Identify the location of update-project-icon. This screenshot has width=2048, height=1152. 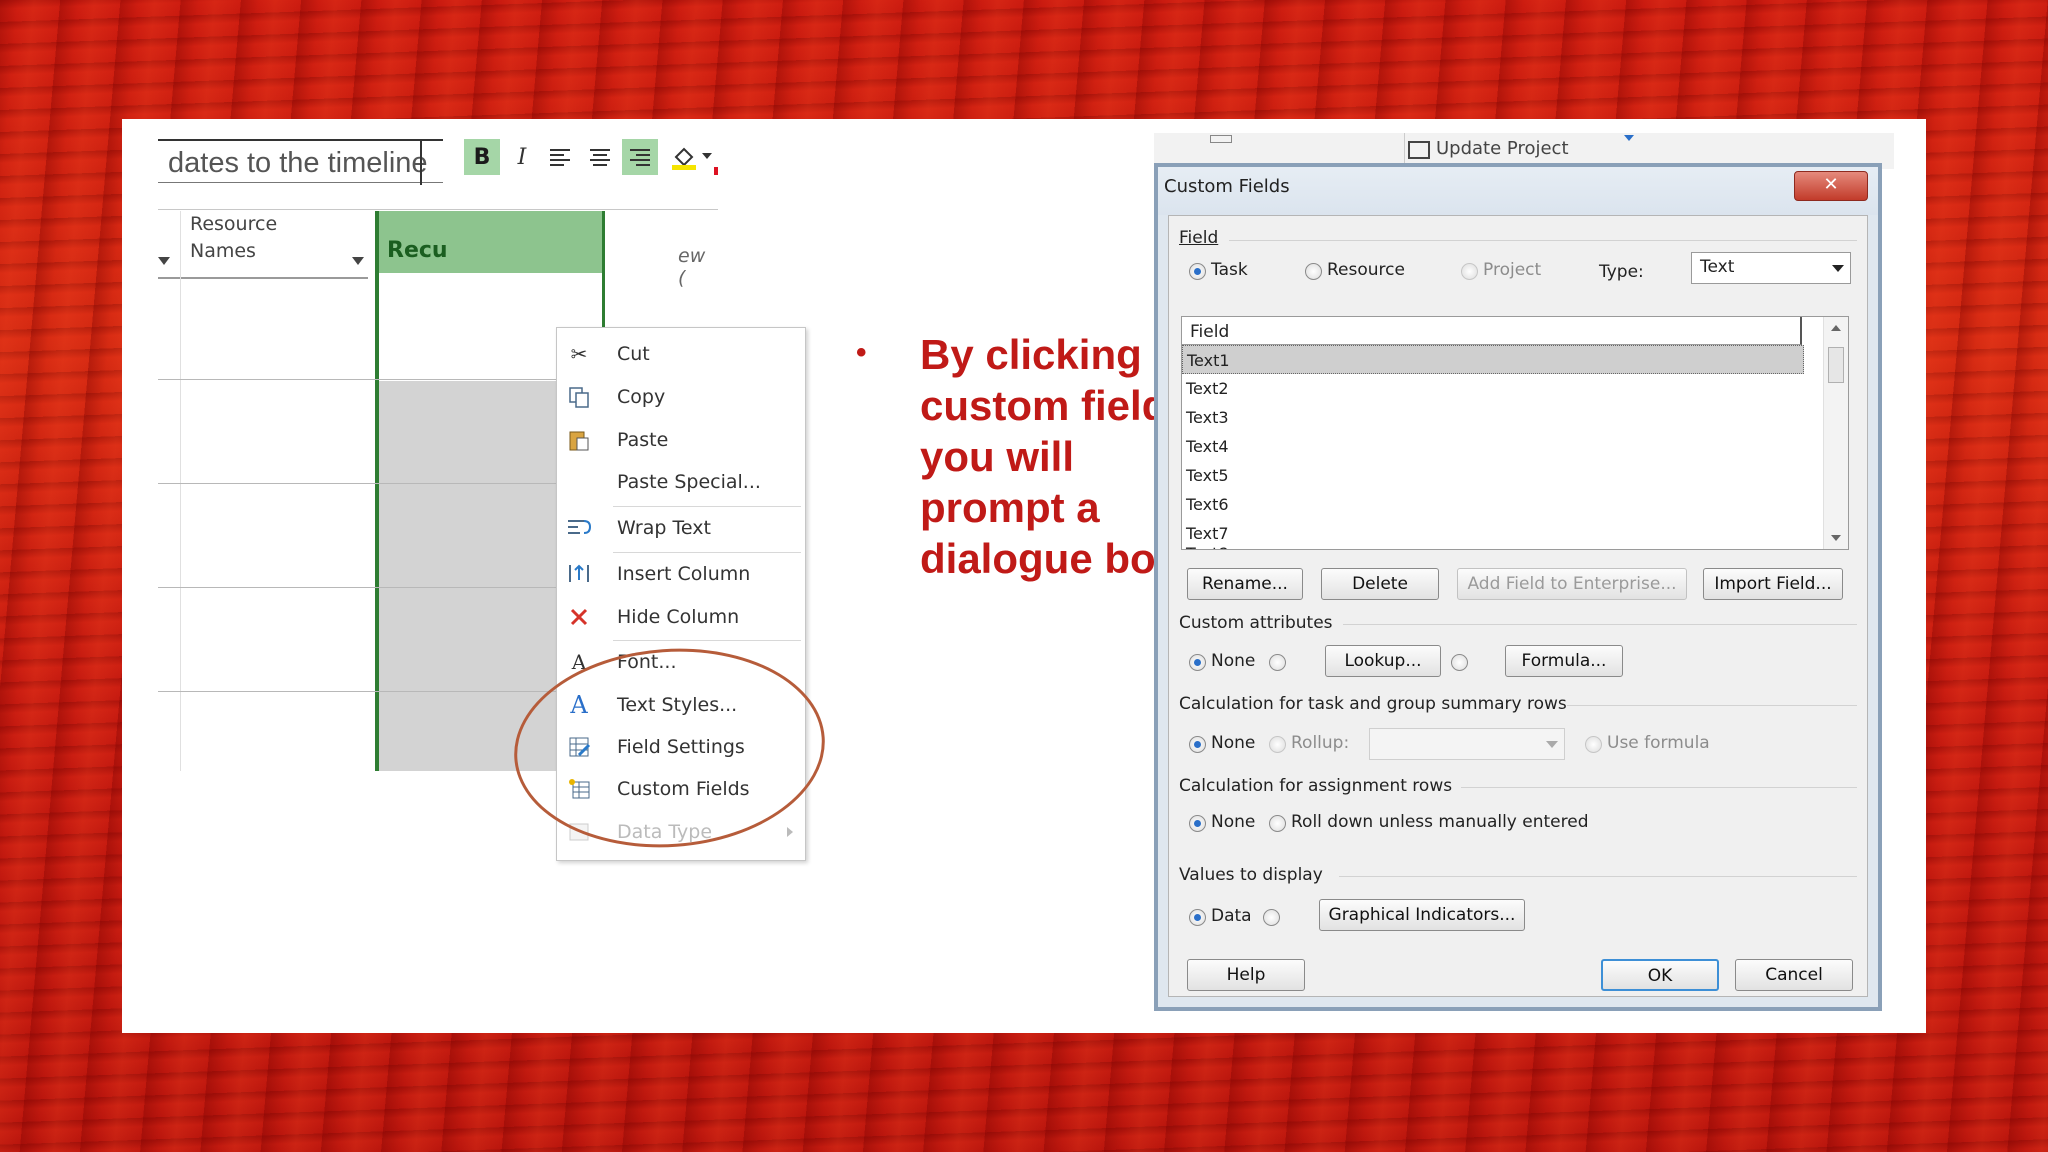
(1419, 150).